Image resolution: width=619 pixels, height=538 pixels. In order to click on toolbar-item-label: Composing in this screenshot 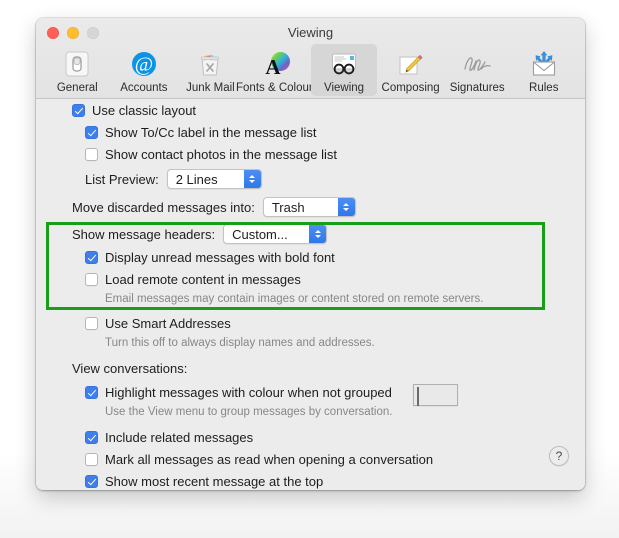, I will do `click(410, 88)`.